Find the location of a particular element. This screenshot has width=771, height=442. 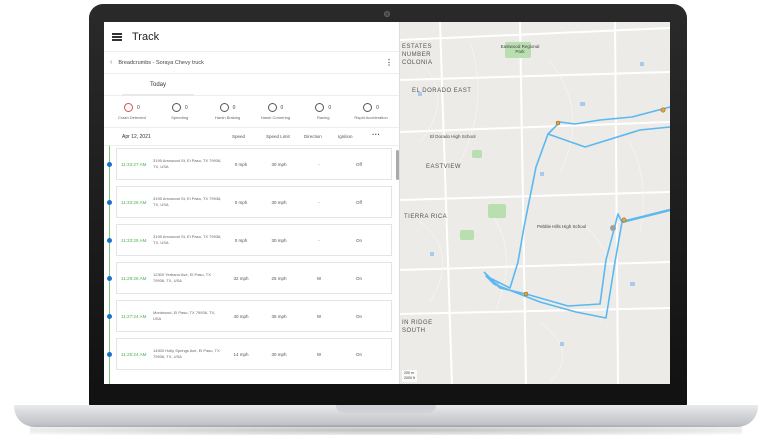

more-options-icon: ⋮ is located at coordinates (389, 62).